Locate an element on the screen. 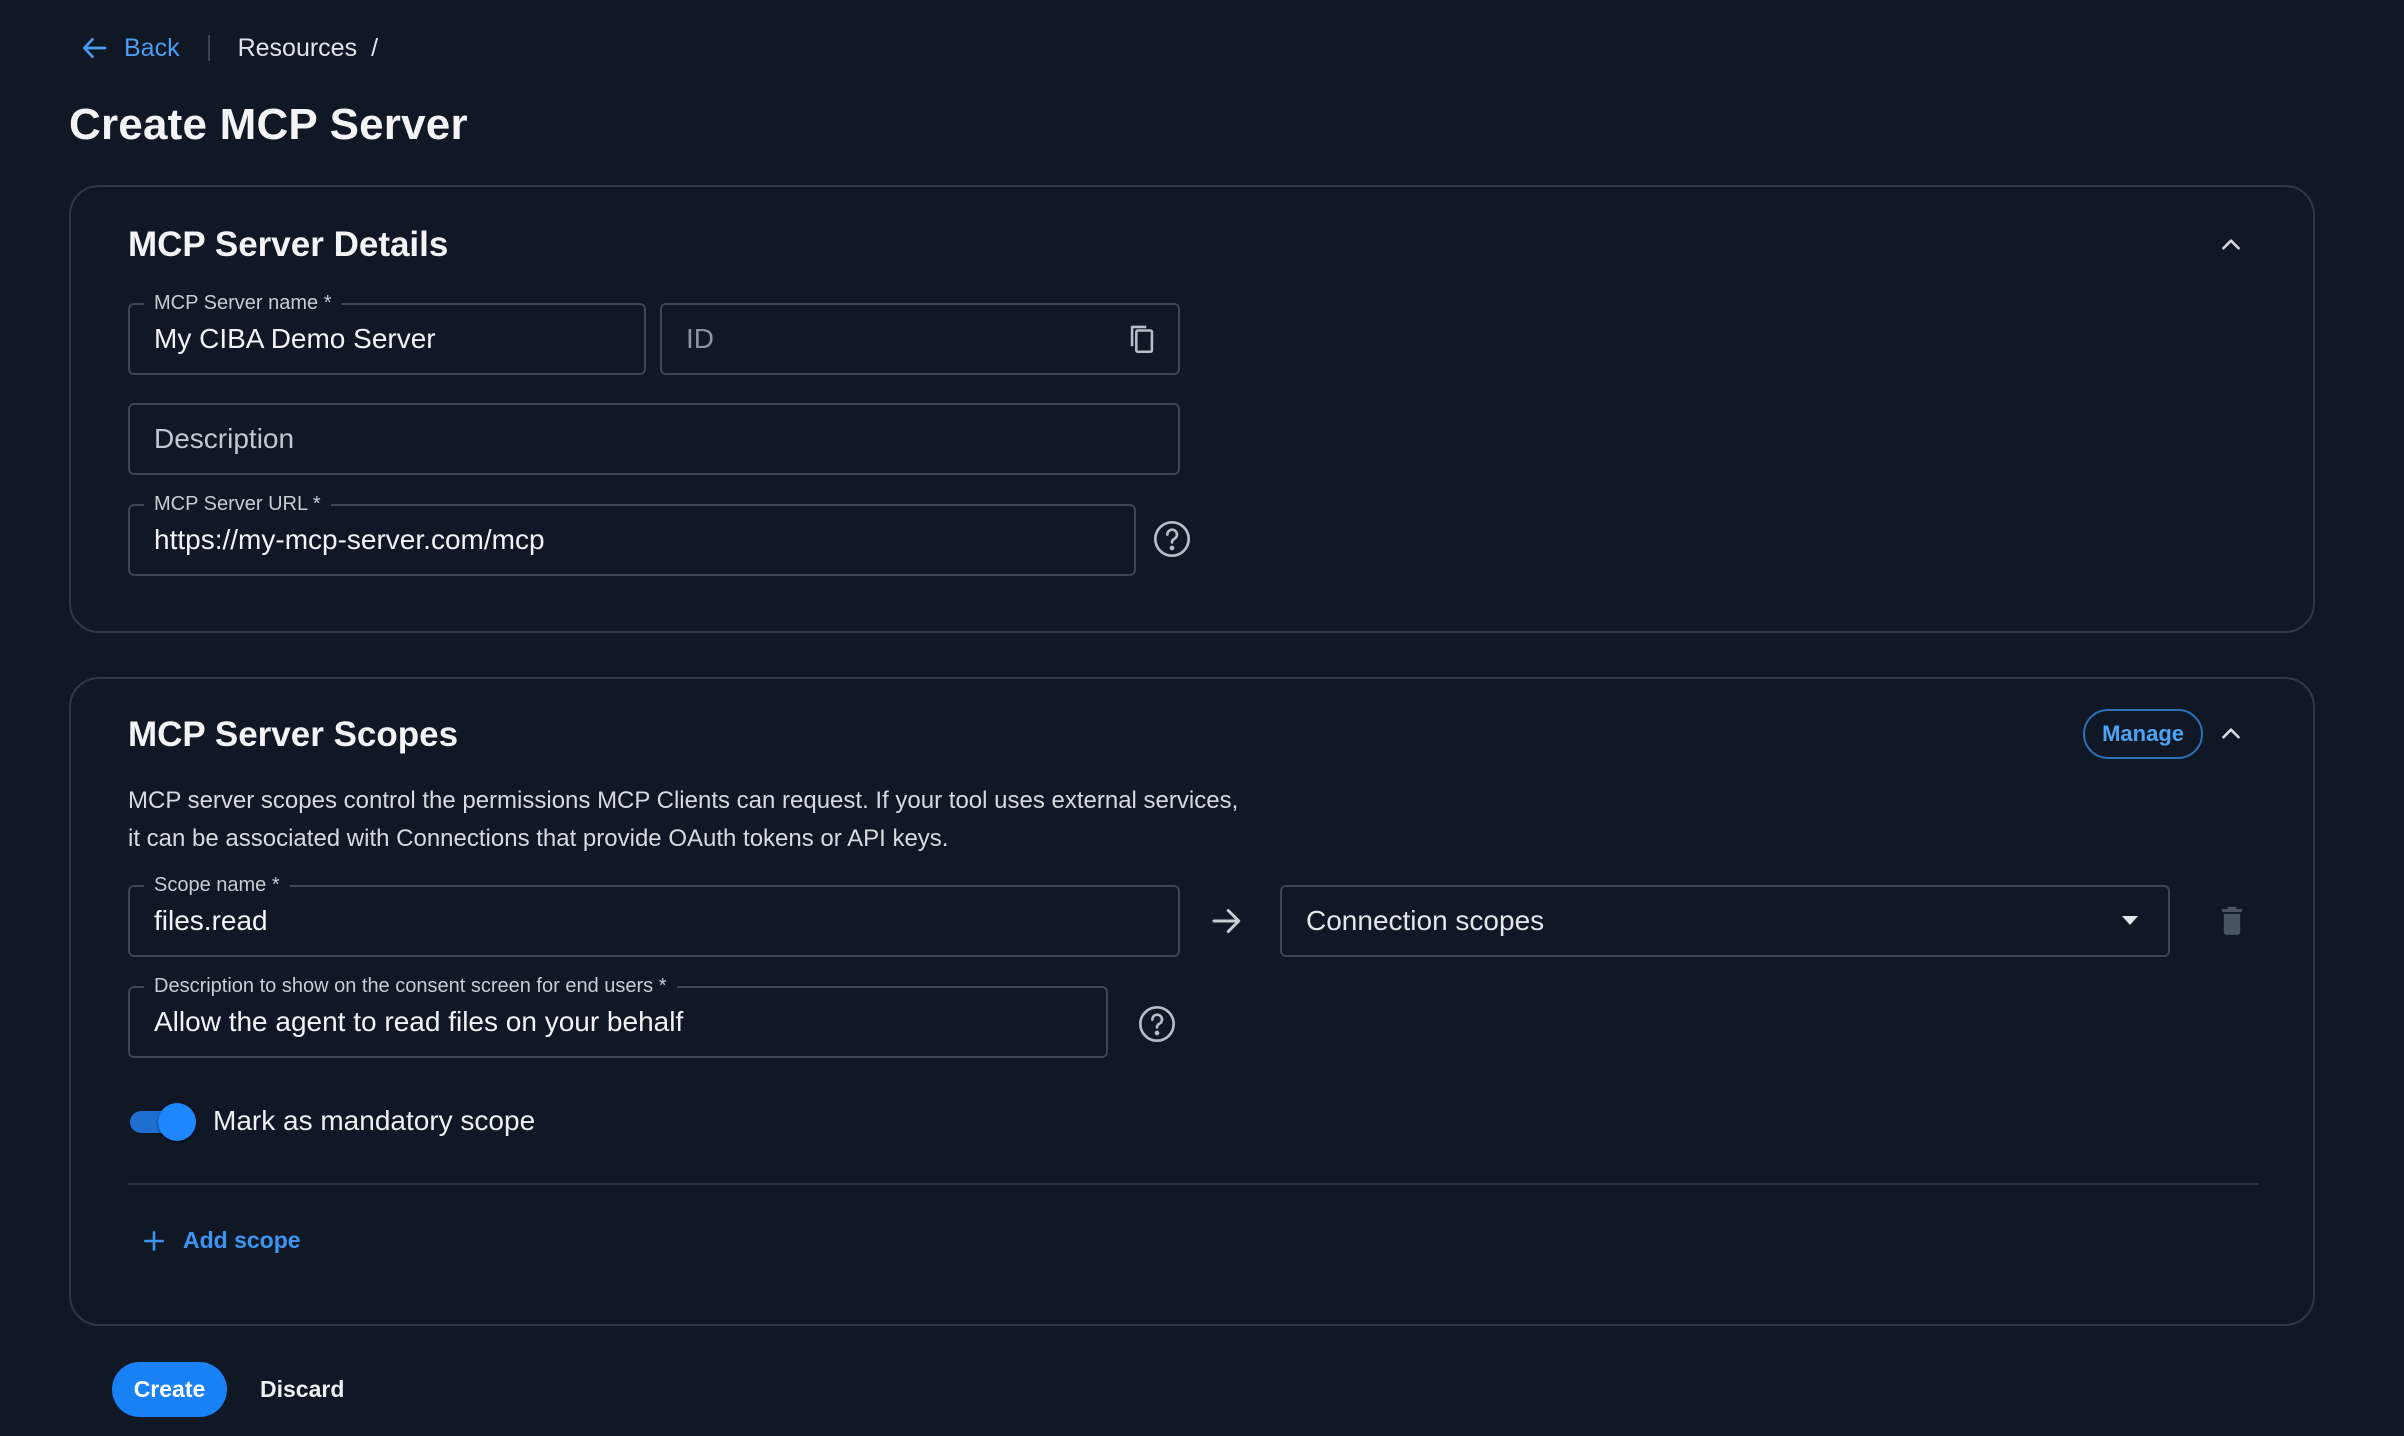 This screenshot has width=2404, height=1436. back-link: Back is located at coordinates (130, 48).